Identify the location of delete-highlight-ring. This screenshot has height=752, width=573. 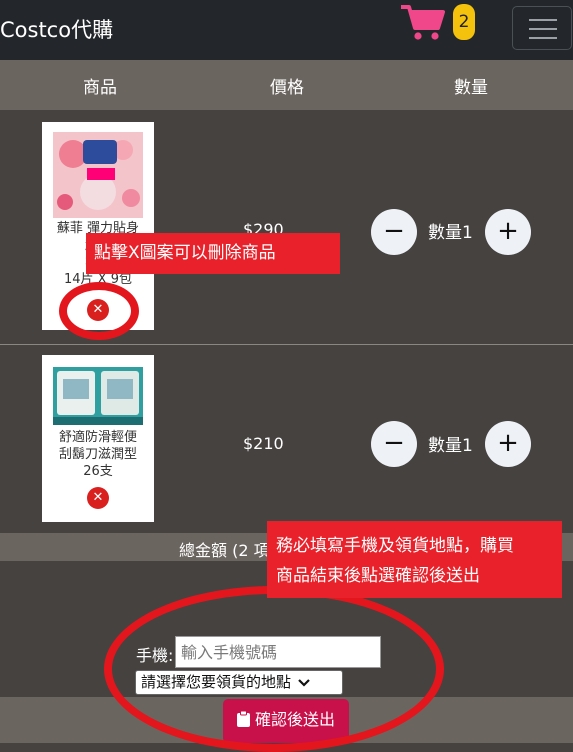
(99, 311).